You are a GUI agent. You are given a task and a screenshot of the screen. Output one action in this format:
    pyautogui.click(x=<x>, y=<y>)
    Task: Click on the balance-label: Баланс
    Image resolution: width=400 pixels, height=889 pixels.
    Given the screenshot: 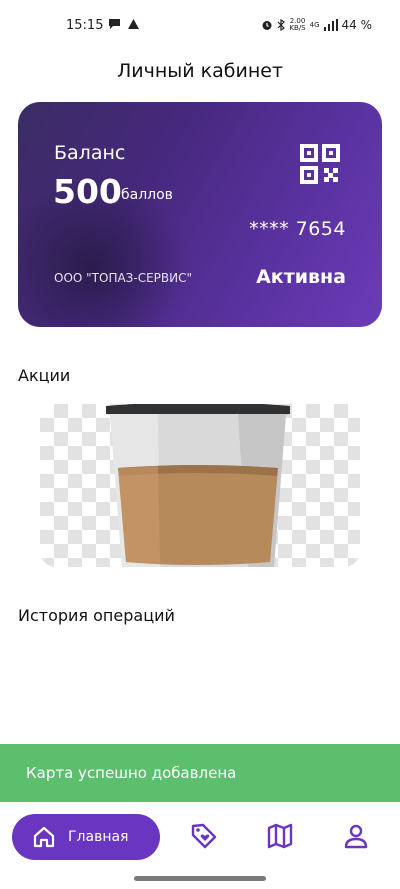 What is the action you would take?
    pyautogui.click(x=90, y=153)
    